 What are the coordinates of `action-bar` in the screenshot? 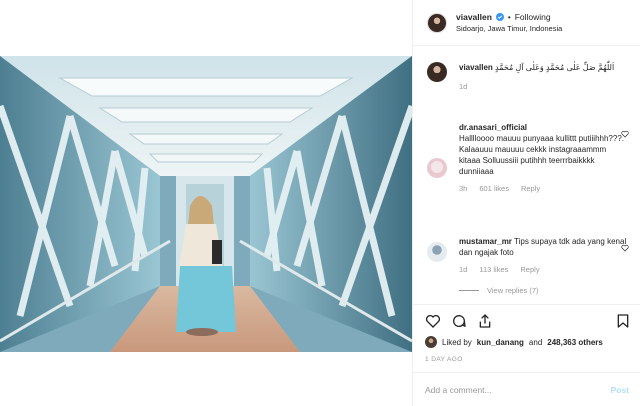 It's located at (526, 319).